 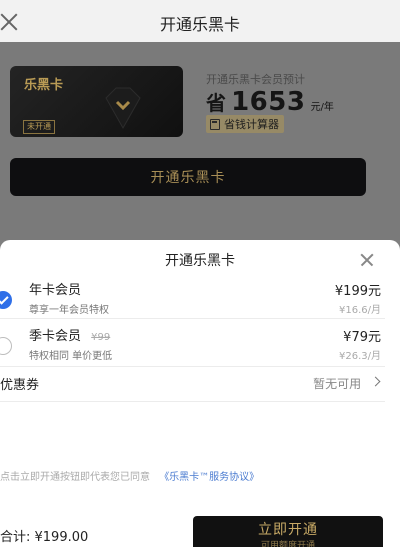 I want to click on activate-now-button: 立即开通 可用额度开通, so click(x=288, y=531).